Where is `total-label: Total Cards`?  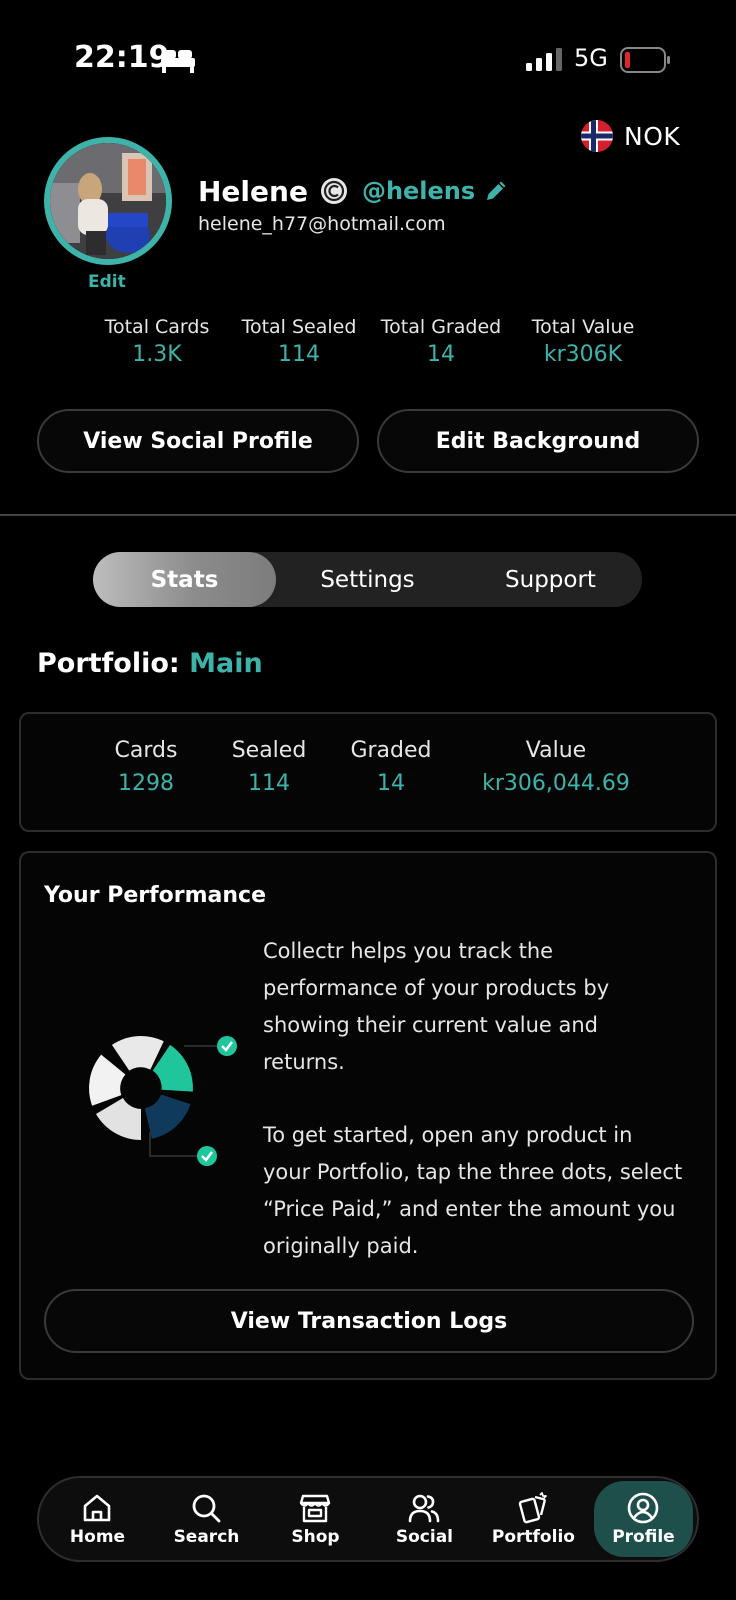
total-label: Total Cards is located at coordinates (157, 327).